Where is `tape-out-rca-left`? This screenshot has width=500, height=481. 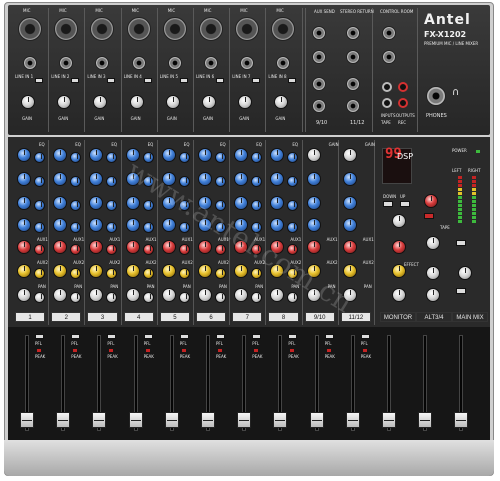
tape-out-rca-left is located at coordinates (387, 103).